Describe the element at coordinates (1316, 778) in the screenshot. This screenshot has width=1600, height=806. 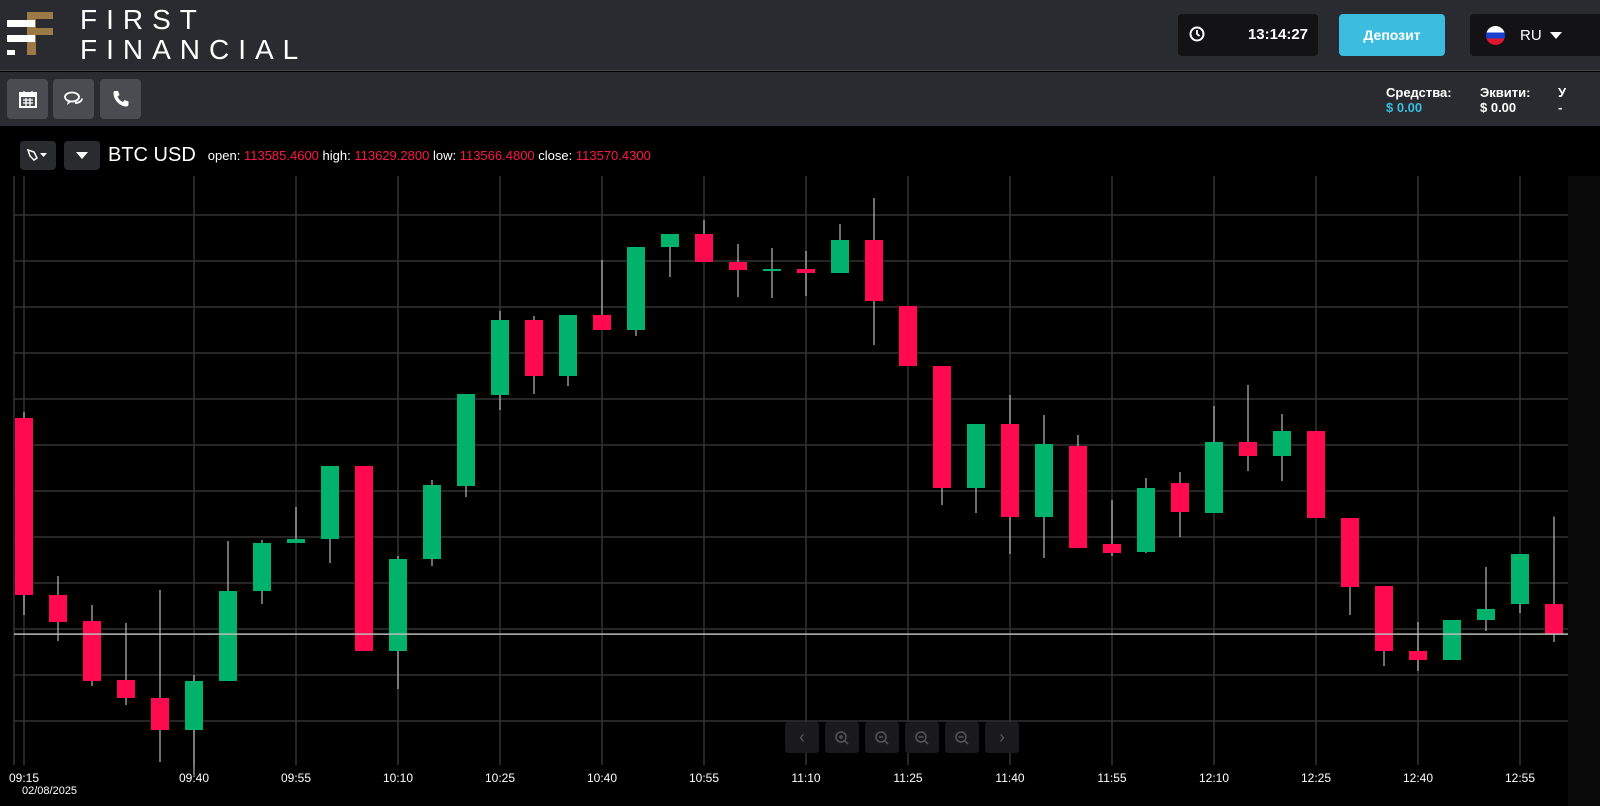
I see `x-tick-label: 12:25` at that location.